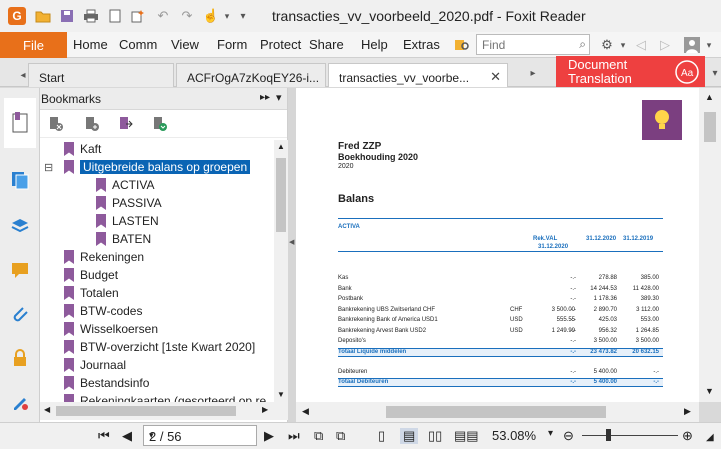 The height and width of the screenshot is (449, 721). I want to click on user-dropdown-icon: ▾, so click(709, 45).